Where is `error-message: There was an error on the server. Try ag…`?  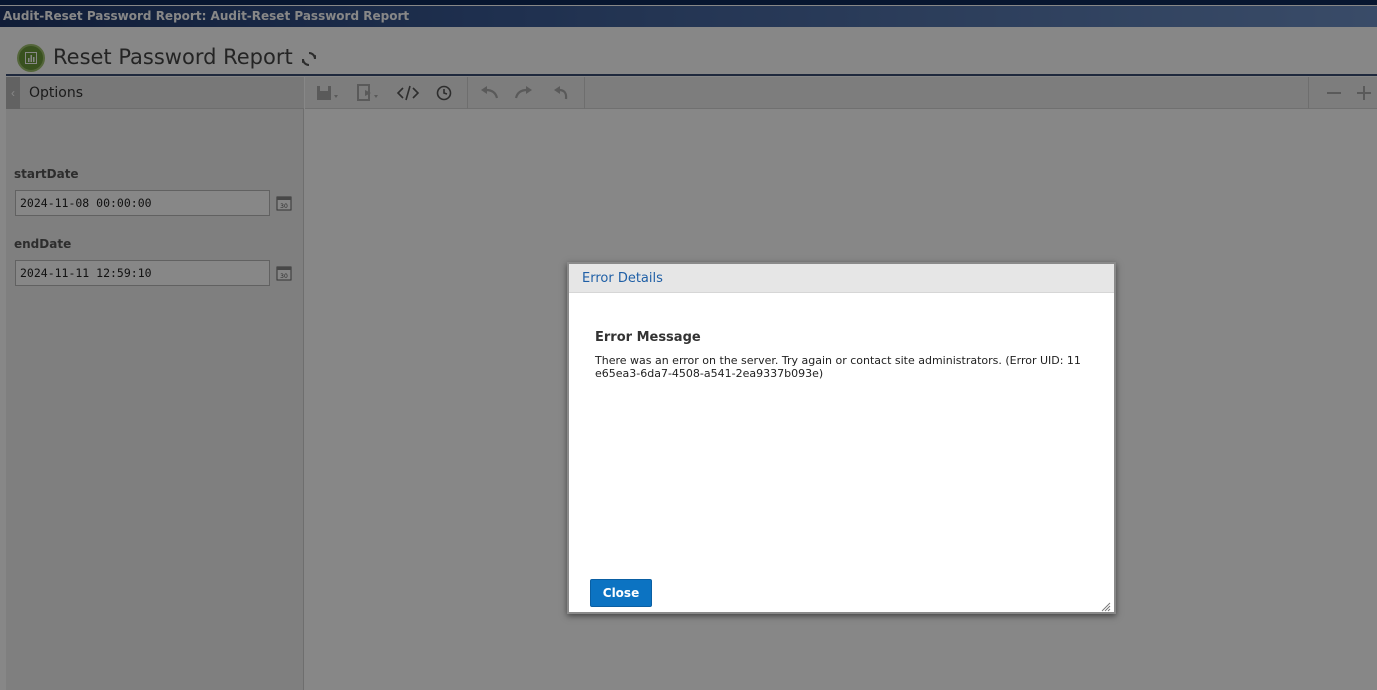
error-message: There was an error on the server. Try ag… is located at coordinates (838, 367).